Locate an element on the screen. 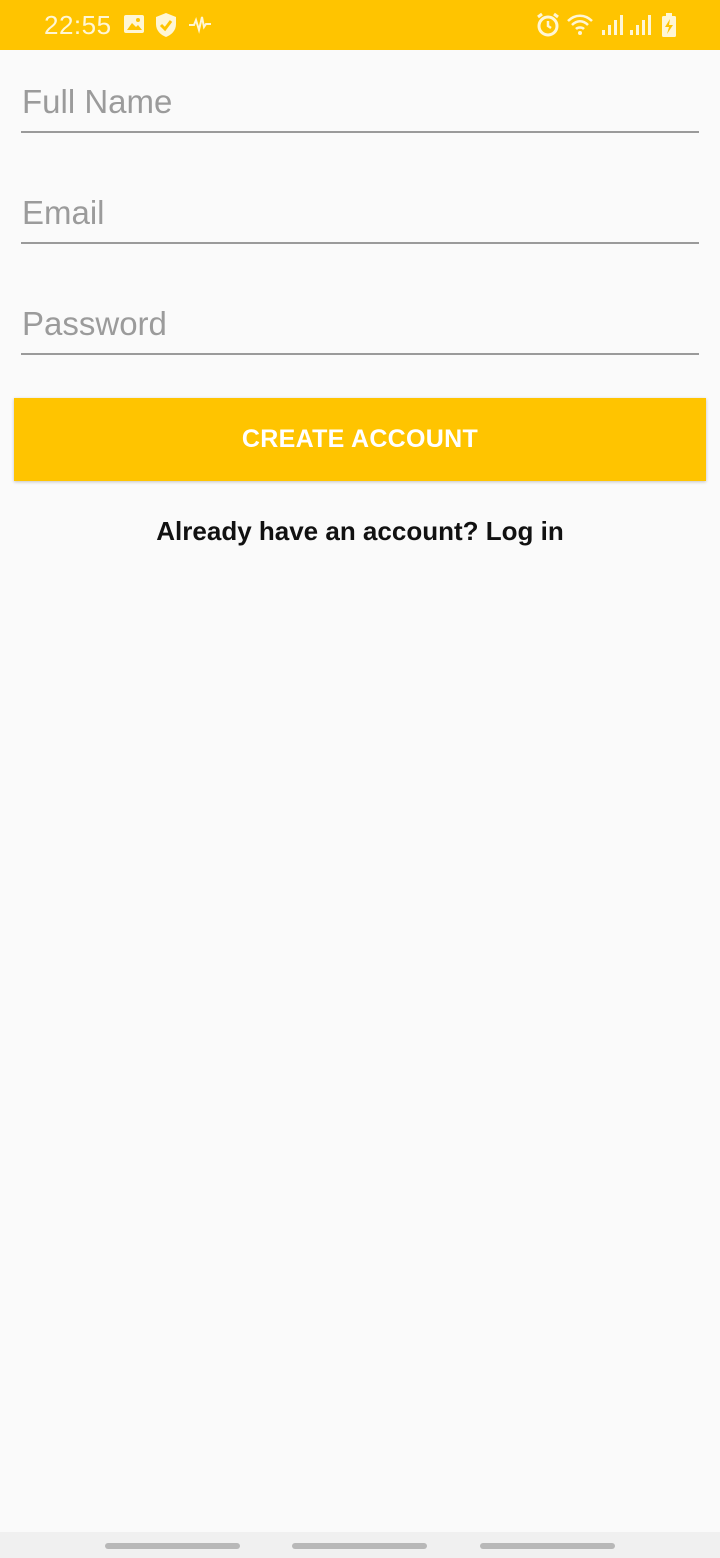 The image size is (720, 1558). email-input is located at coordinates (360, 213).